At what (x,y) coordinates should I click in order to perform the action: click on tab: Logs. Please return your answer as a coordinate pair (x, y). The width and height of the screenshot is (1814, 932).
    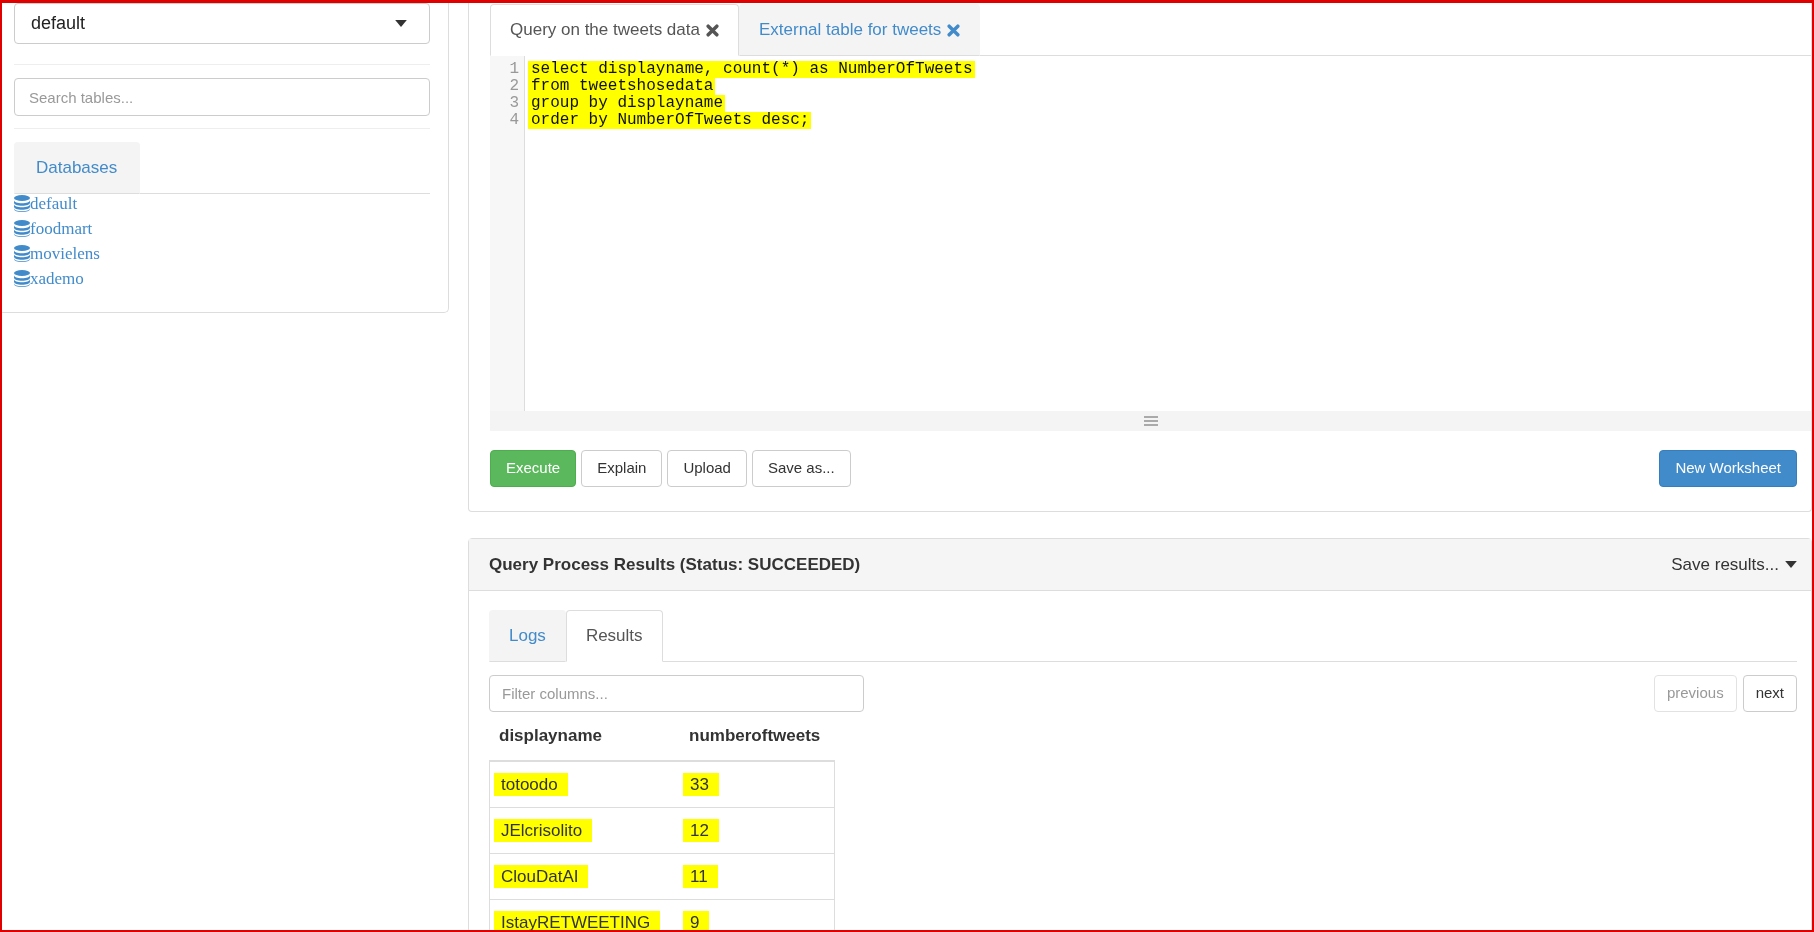
    Looking at the image, I should click on (527, 636).